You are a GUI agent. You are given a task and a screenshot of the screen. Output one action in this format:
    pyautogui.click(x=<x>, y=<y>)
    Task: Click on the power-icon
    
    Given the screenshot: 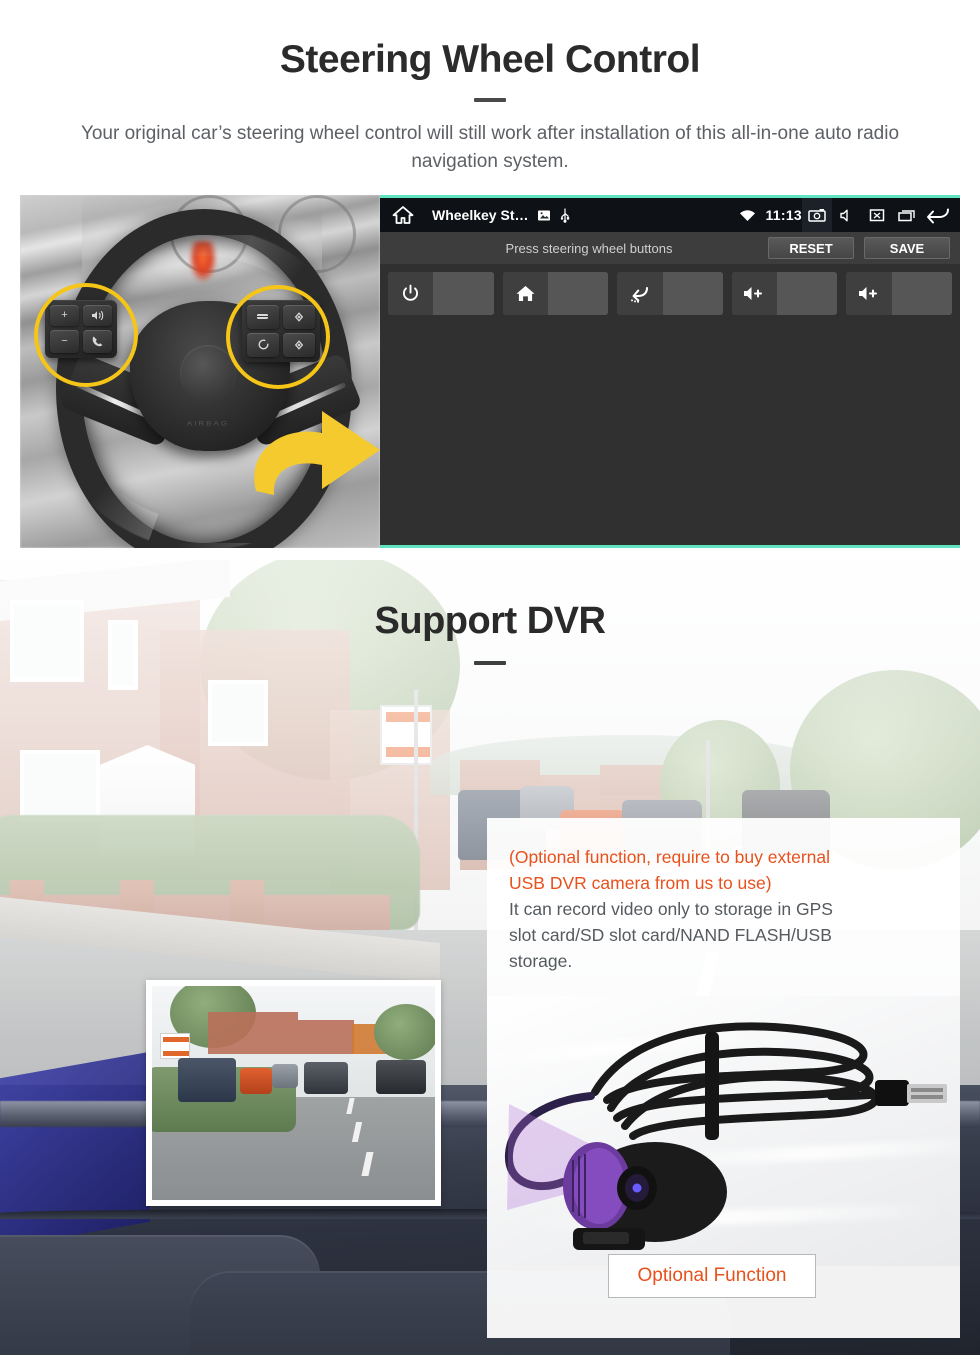 What is the action you would take?
    pyautogui.click(x=411, y=293)
    